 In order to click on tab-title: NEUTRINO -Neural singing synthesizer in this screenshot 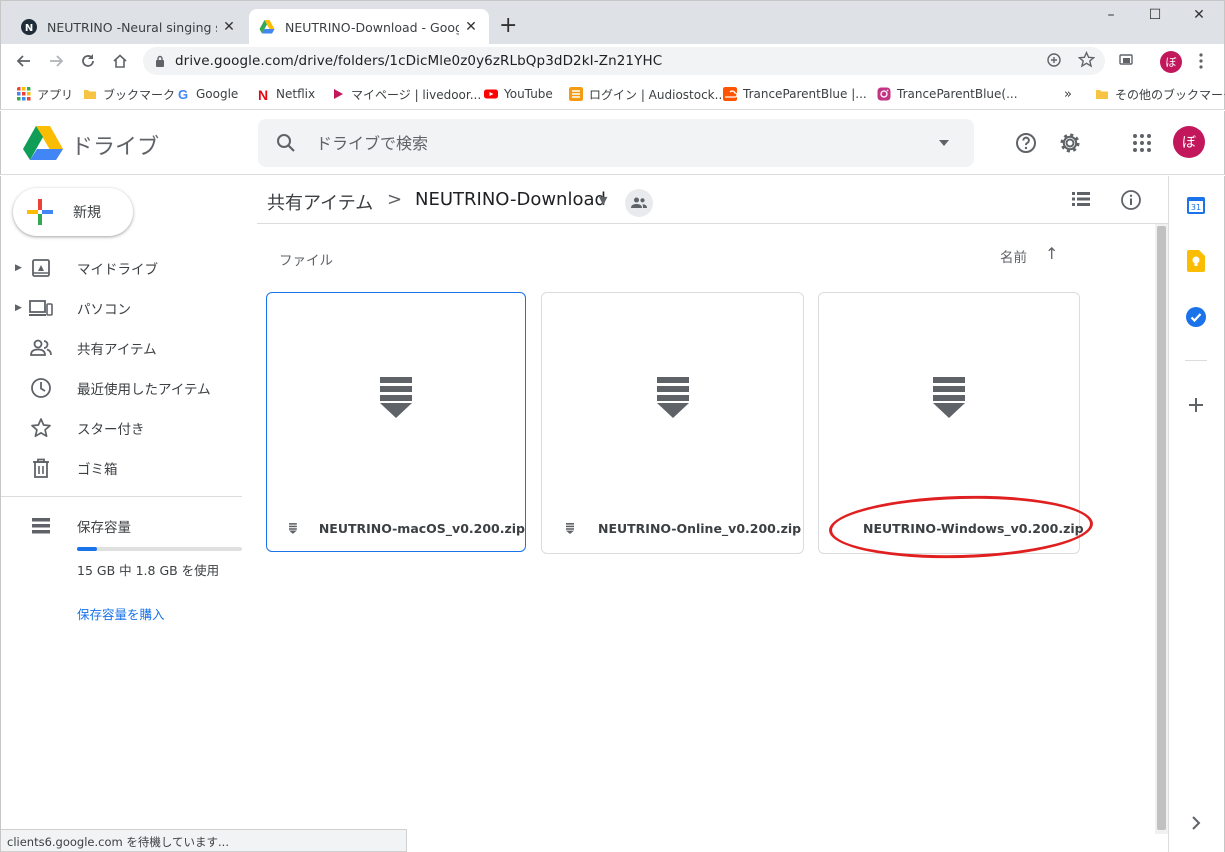, I will do `click(132, 27)`.